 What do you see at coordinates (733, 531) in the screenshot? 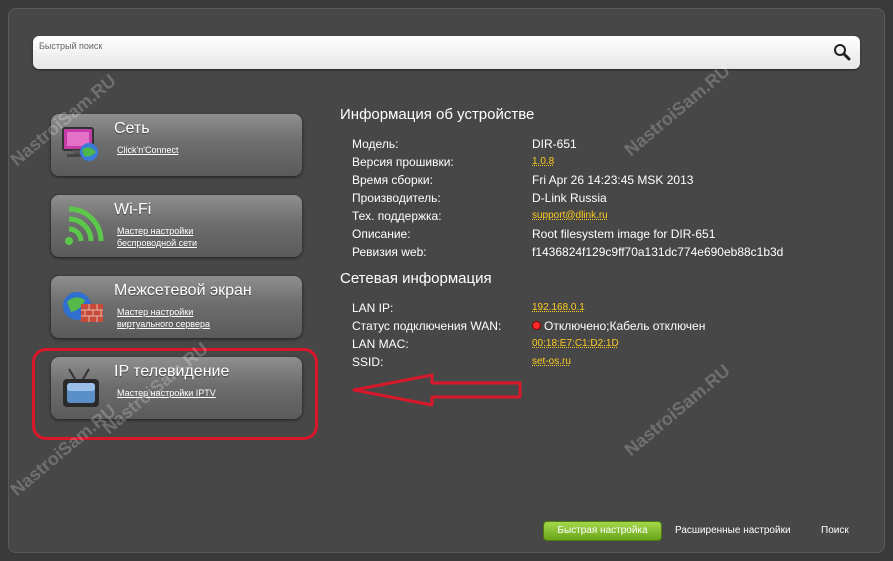
I see `advanced-settings-button: Расширенные настройки` at bounding box center [733, 531].